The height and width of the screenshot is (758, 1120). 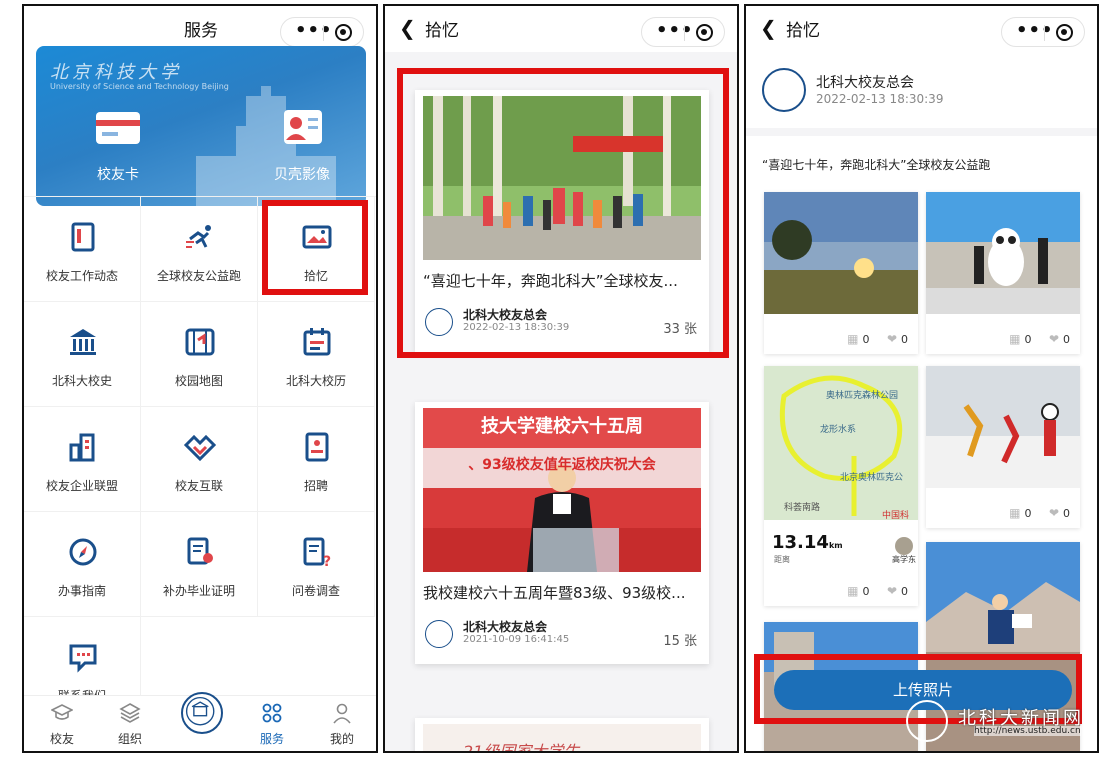 I want to click on publish-date: 2022-02-13 18:30:39, so click(x=880, y=99).